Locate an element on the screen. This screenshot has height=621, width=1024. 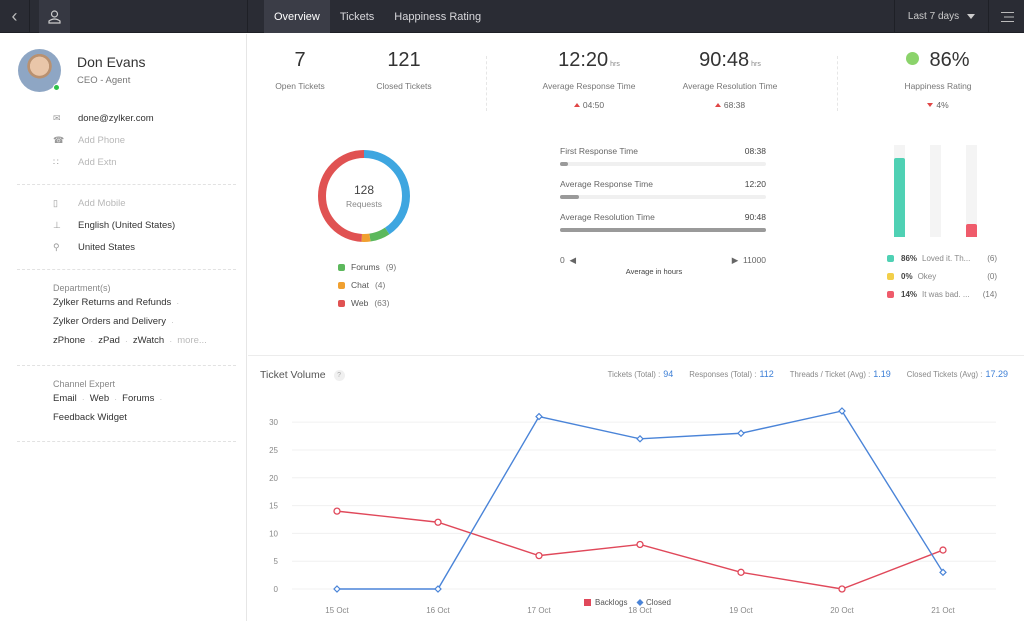
help-icon: ? is located at coordinates (339, 375).